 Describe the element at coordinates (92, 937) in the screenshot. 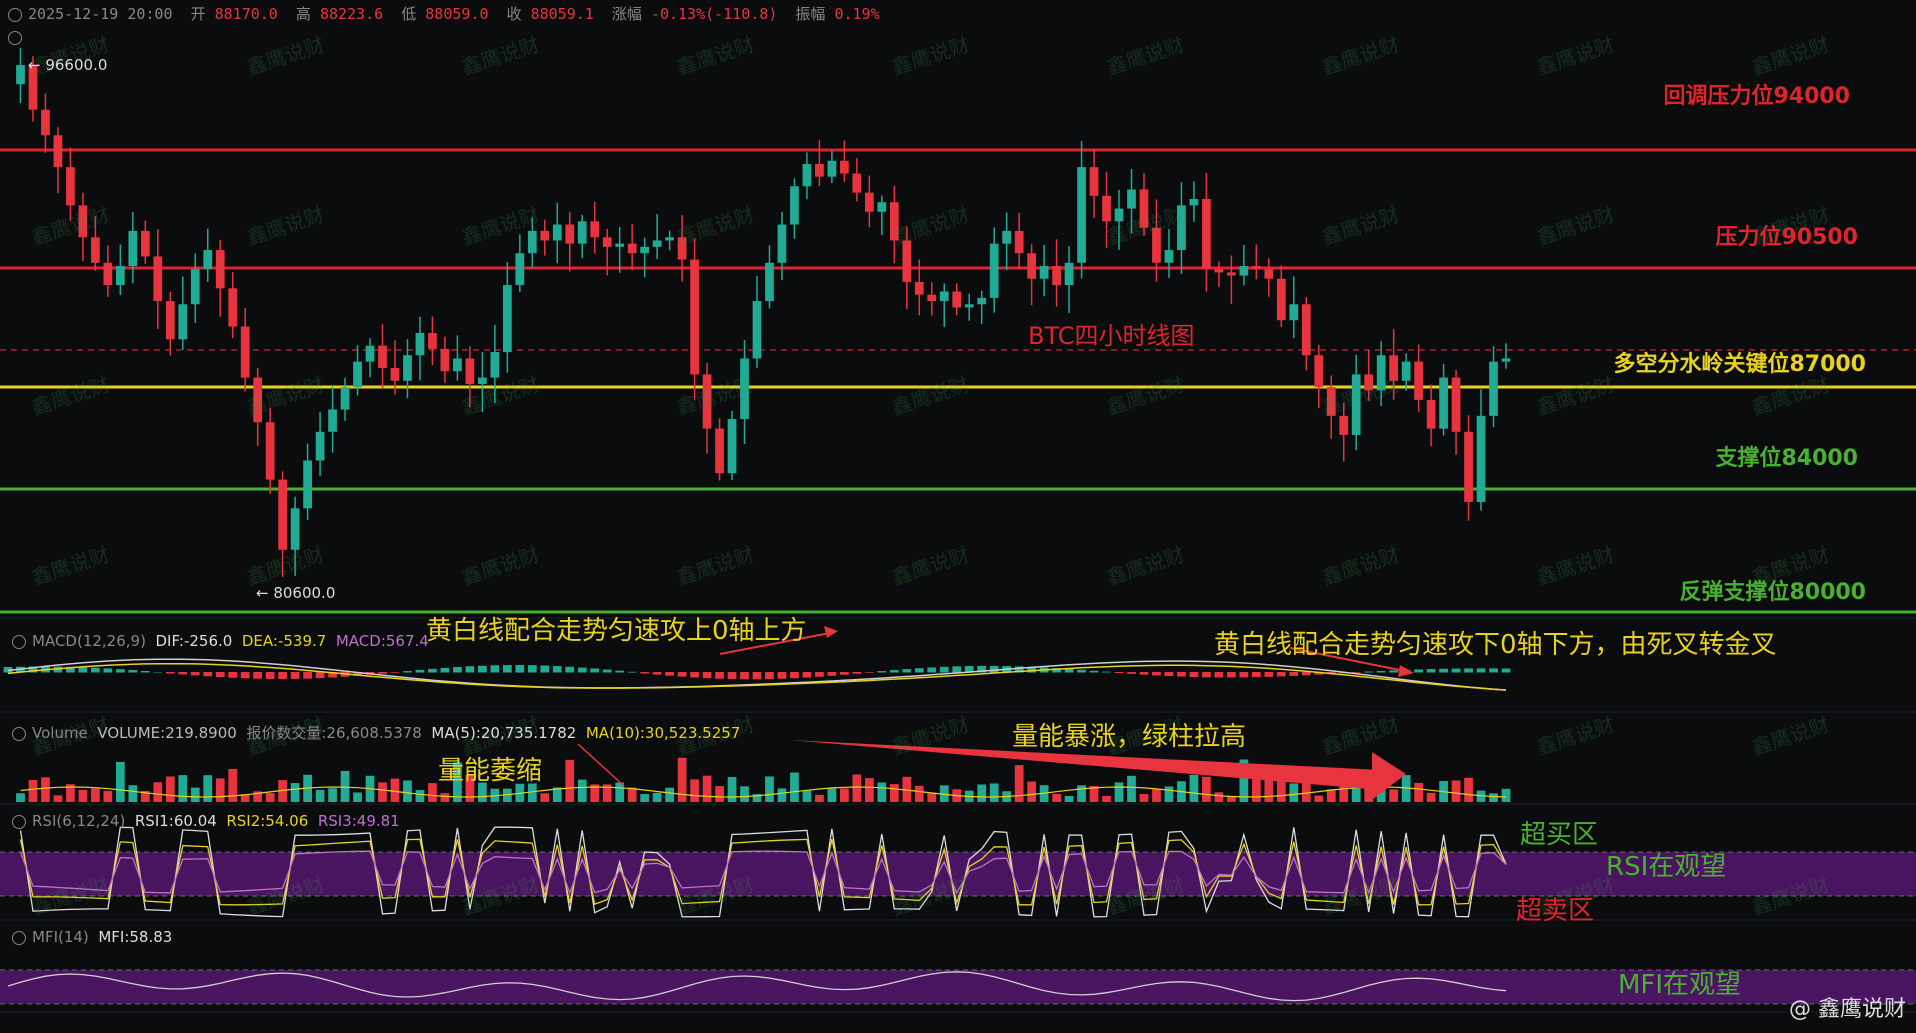

I see `mfi-header: MFI(14) MFI:58.83` at that location.